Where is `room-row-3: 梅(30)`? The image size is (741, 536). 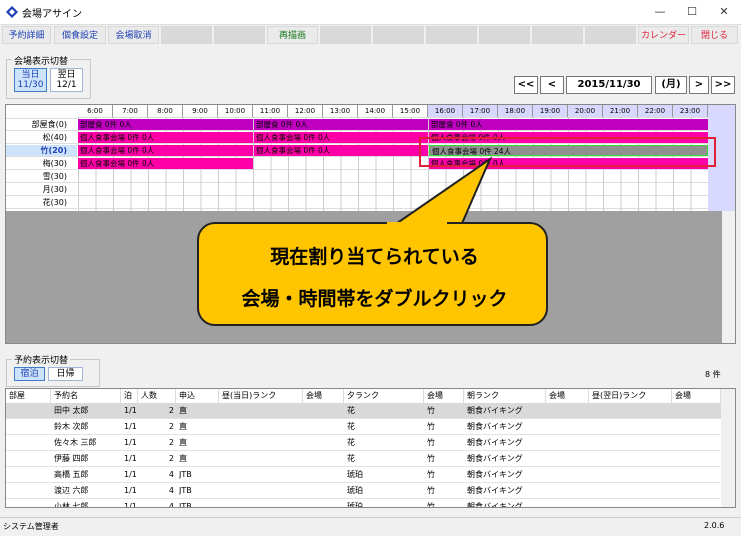
room-row-3: 梅(30) is located at coordinates (41, 164).